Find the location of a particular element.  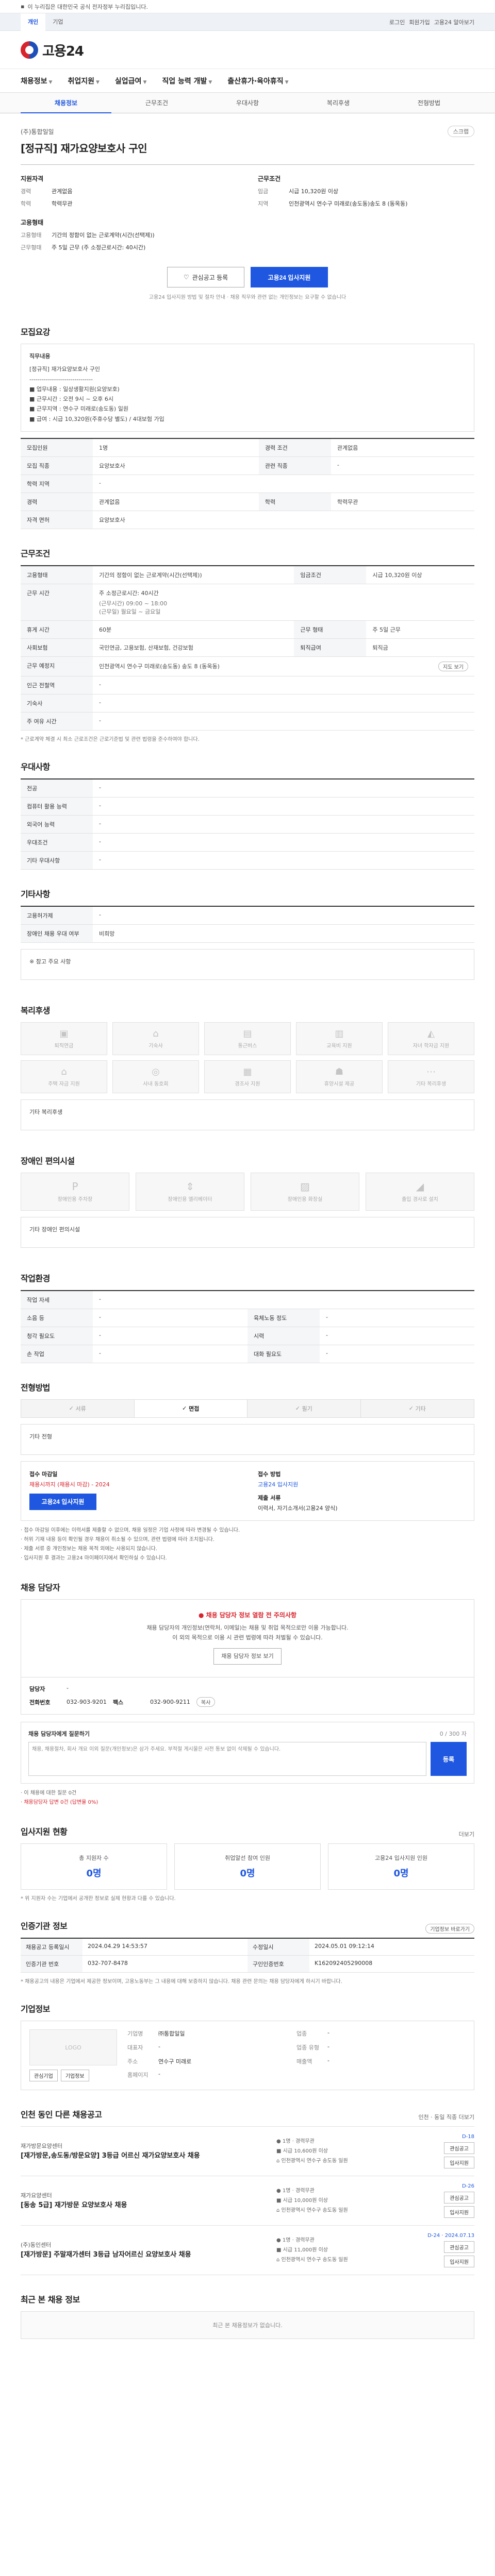

add-interest-button: ♡ 관심공고 등록 is located at coordinates (205, 277).